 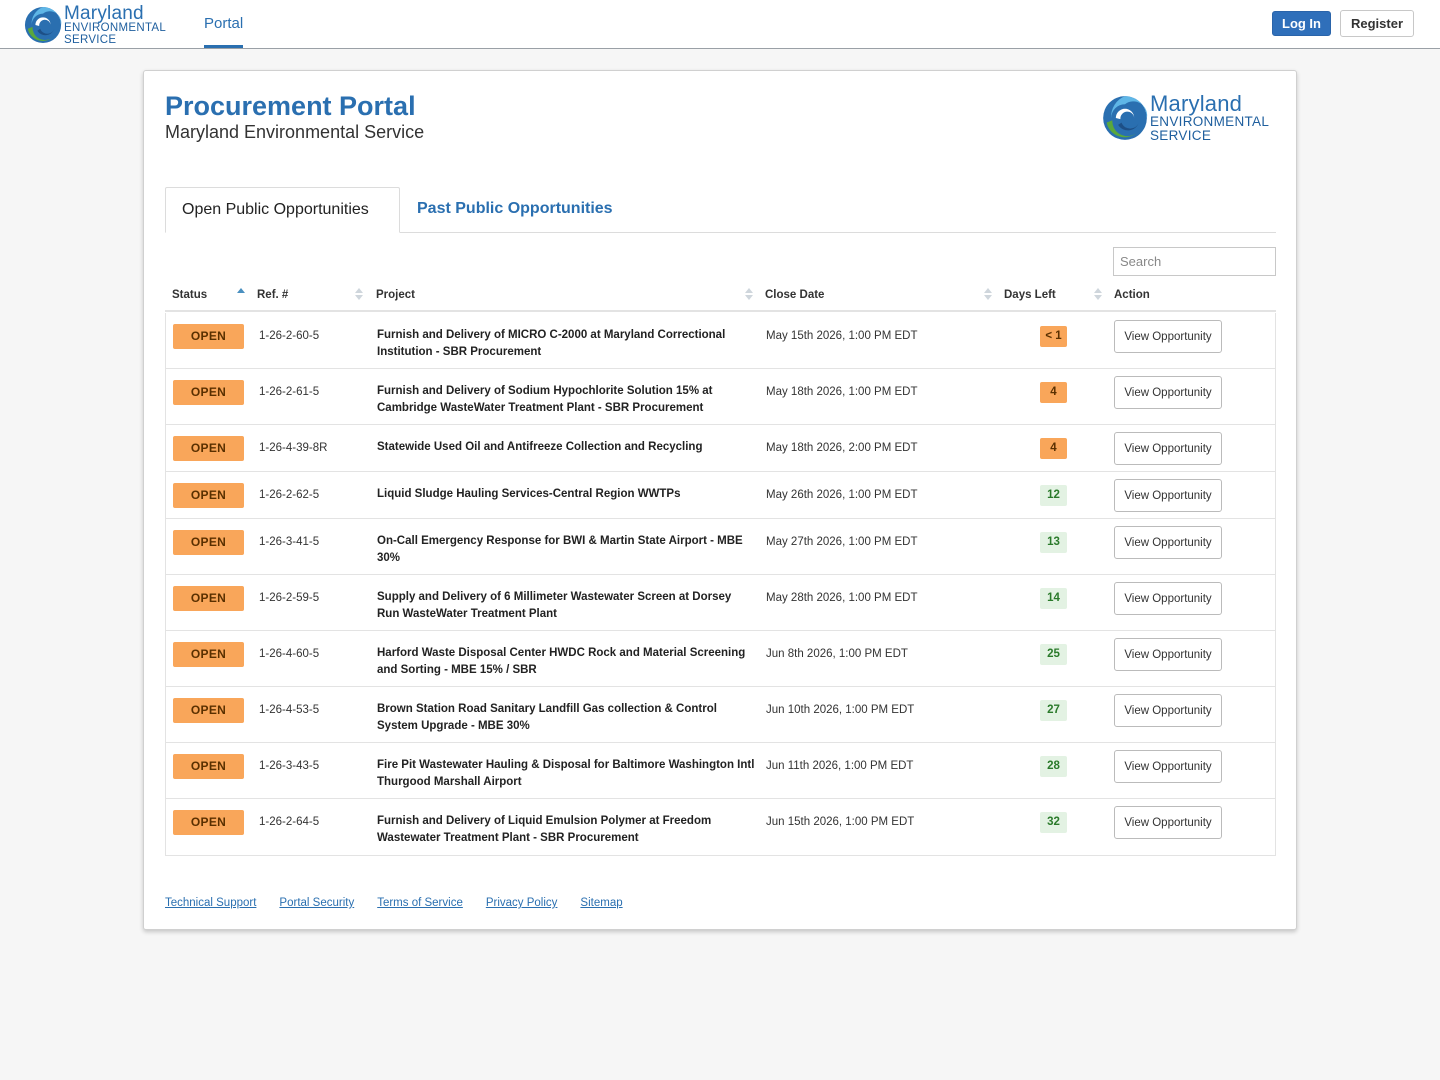 What do you see at coordinates (842, 392) in the screenshot?
I see `close-date: May 18th 2026, 1:00 PM EDT` at bounding box center [842, 392].